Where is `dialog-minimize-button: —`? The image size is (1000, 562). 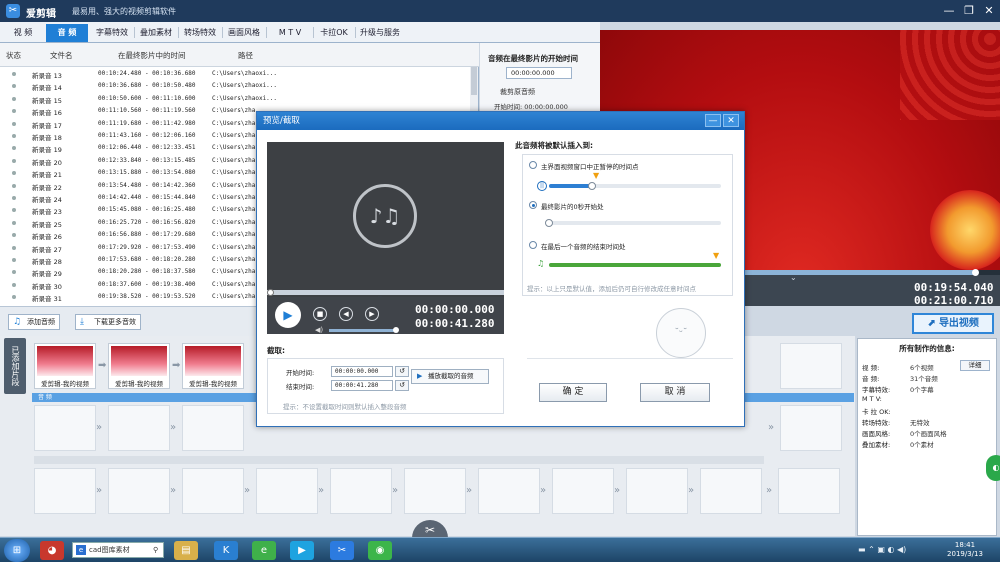 dialog-minimize-button: — is located at coordinates (713, 120).